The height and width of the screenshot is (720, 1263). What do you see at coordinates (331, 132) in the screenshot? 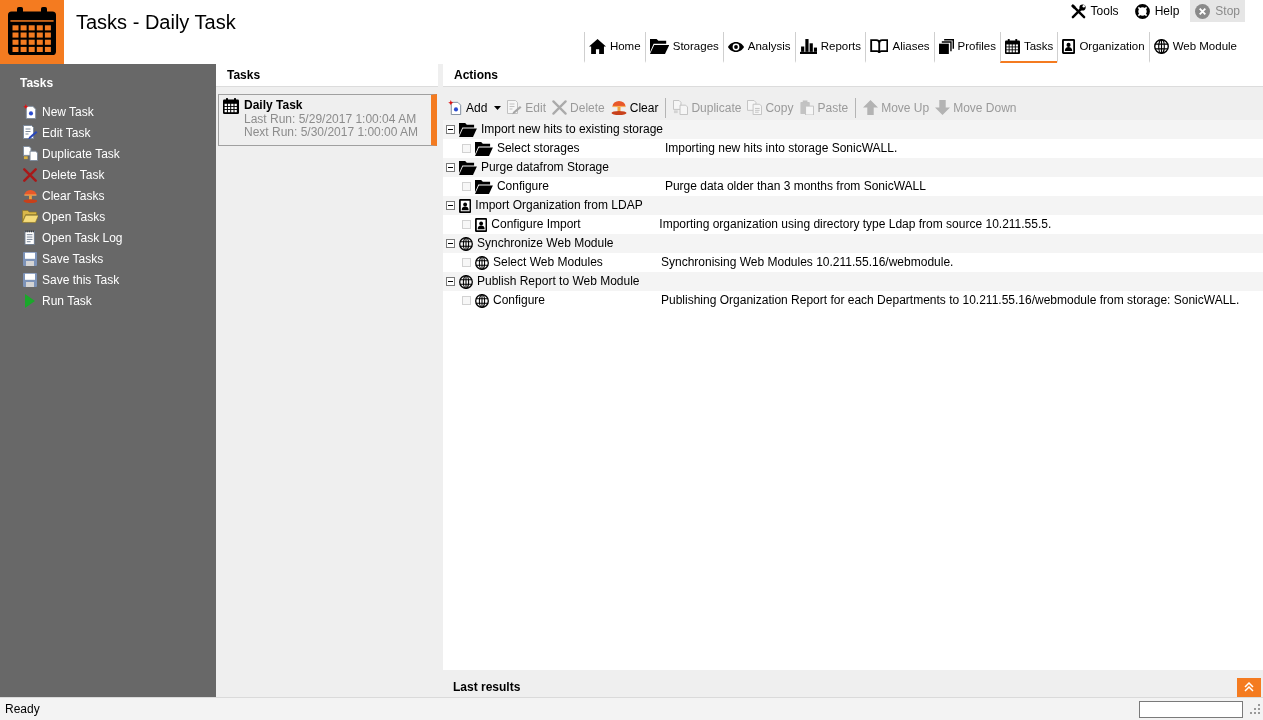
I see `next-run-text: Next Run: 5/30/2017 1:00:00 AM` at bounding box center [331, 132].